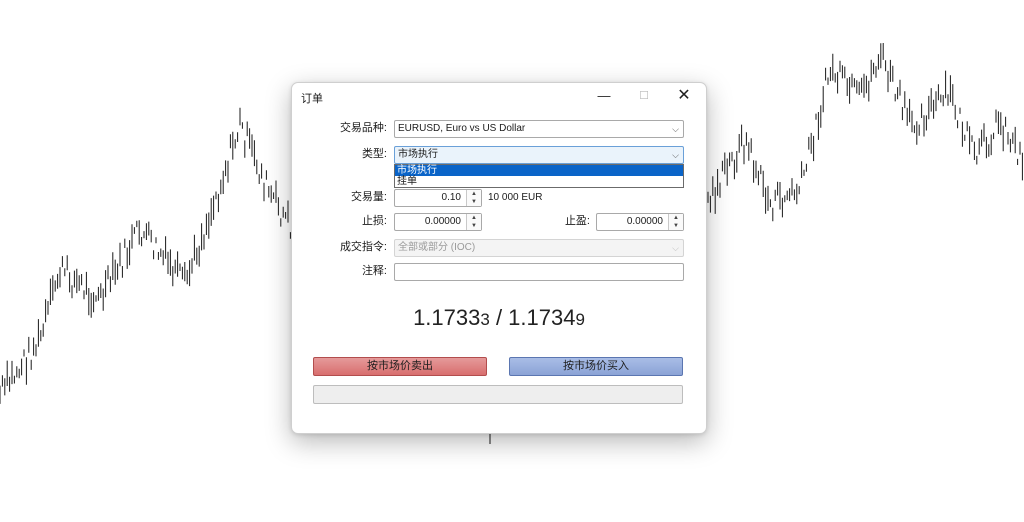 The height and width of the screenshot is (522, 1024). Describe the element at coordinates (374, 154) in the screenshot. I see `type-label: 类型:` at that location.